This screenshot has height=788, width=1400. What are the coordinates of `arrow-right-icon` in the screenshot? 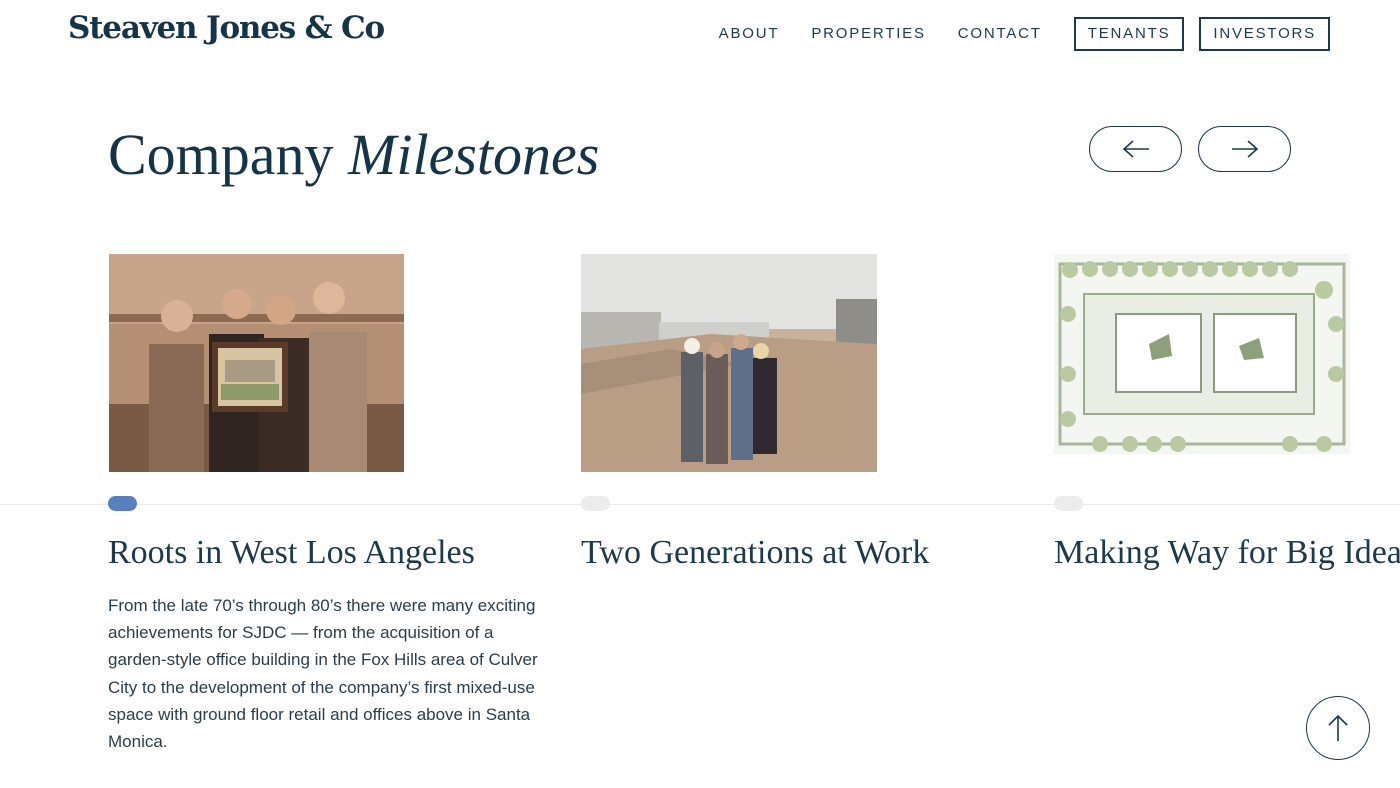 It's located at (1244, 149).